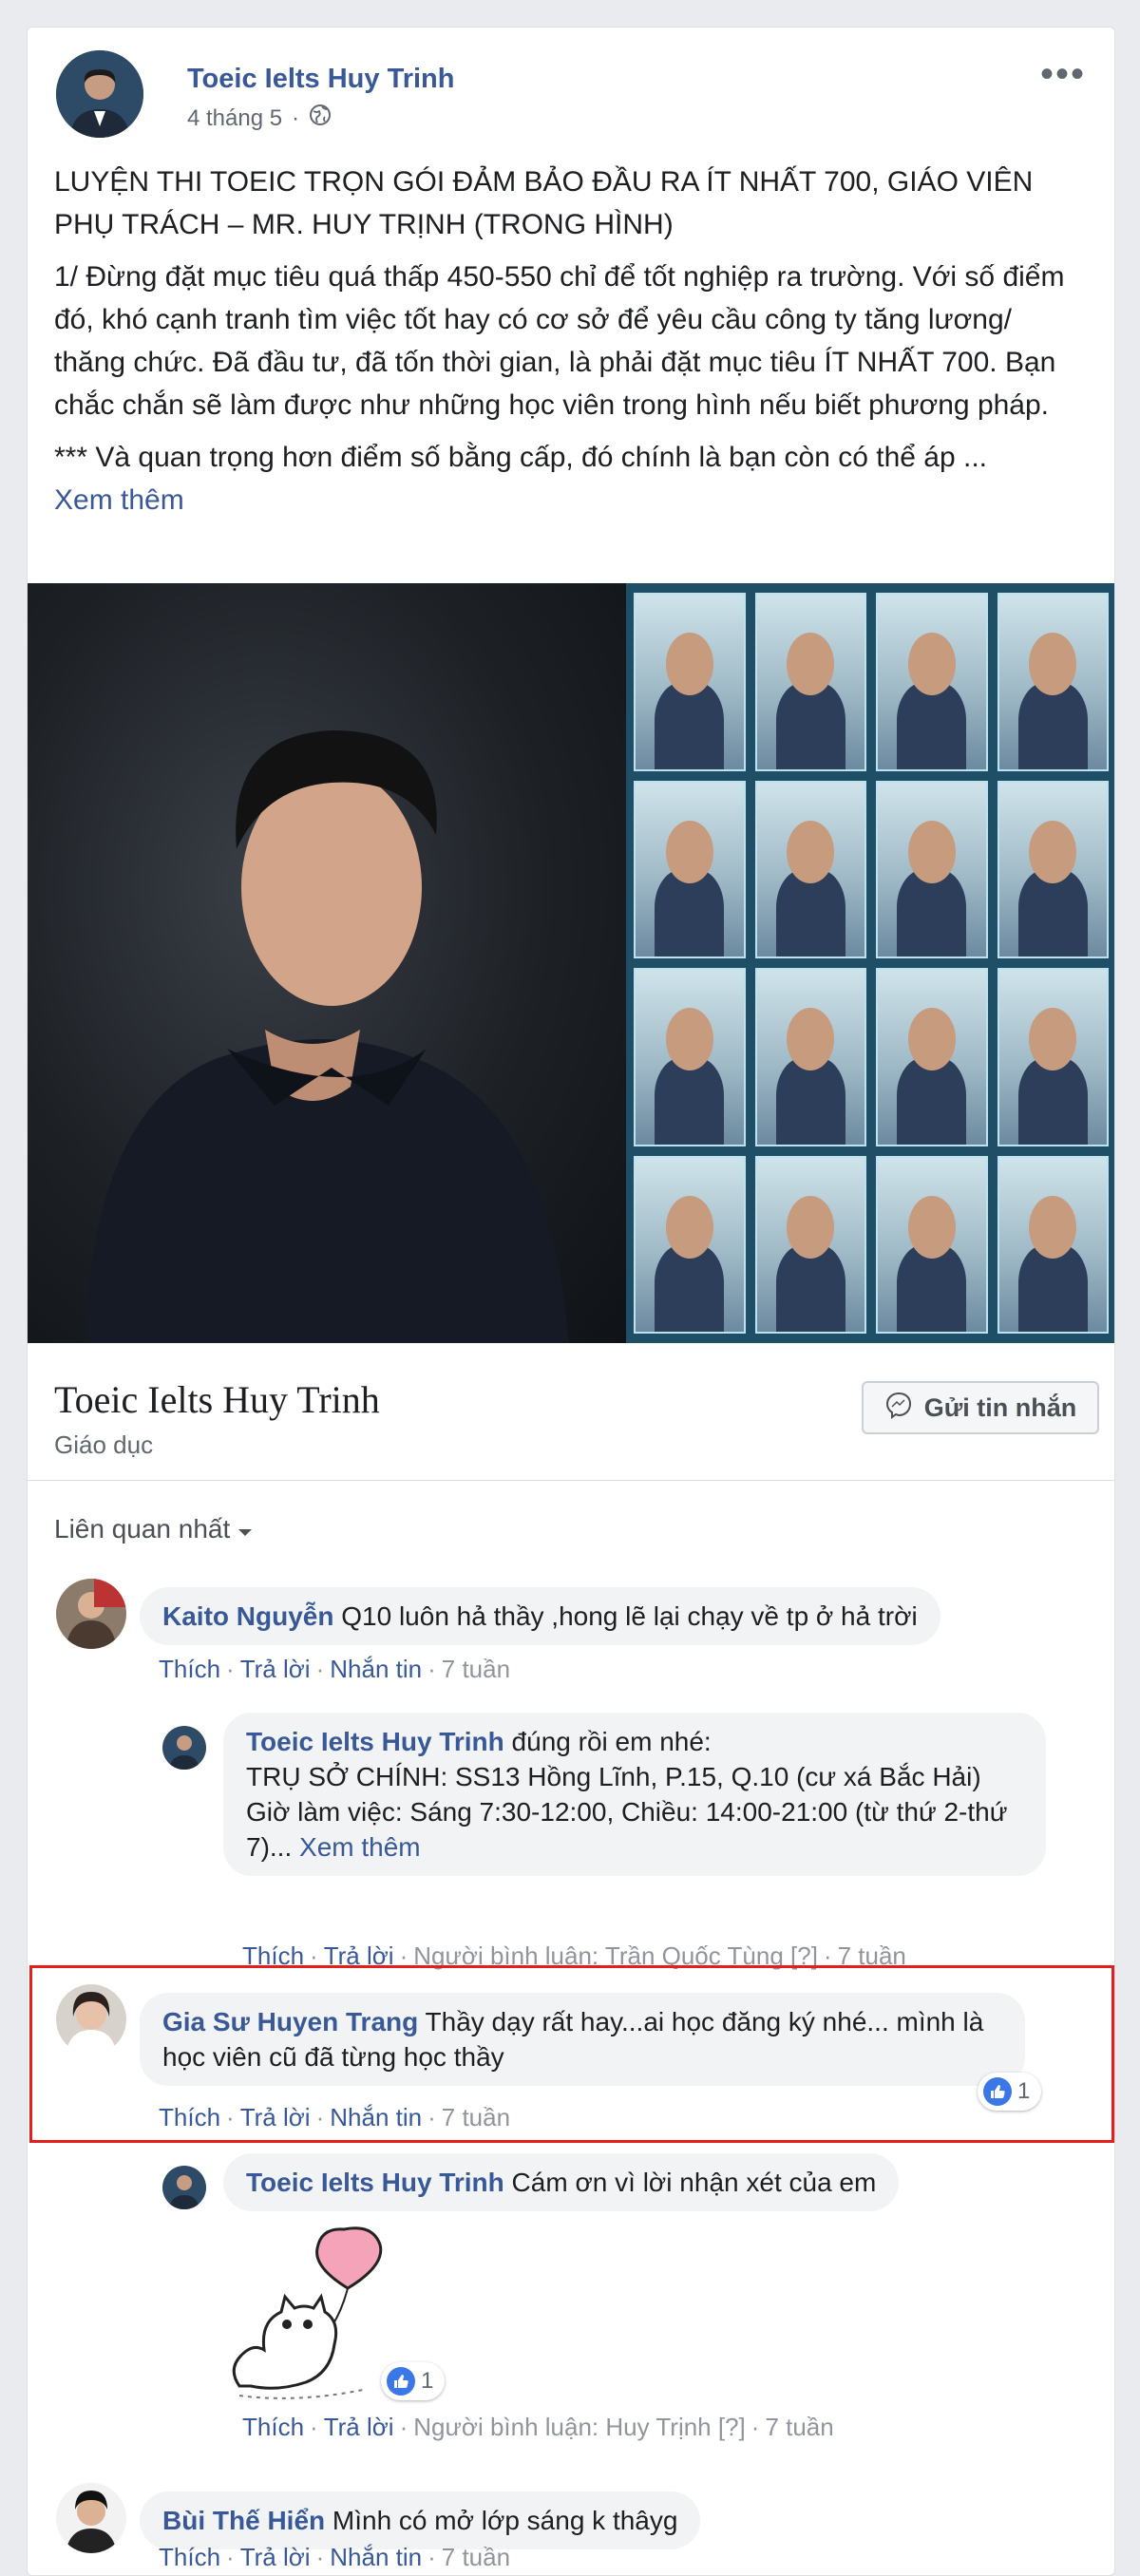  Describe the element at coordinates (505, 2520) in the screenshot. I see `comment-text: Mình có mở lớp sáng k thâyg` at that location.